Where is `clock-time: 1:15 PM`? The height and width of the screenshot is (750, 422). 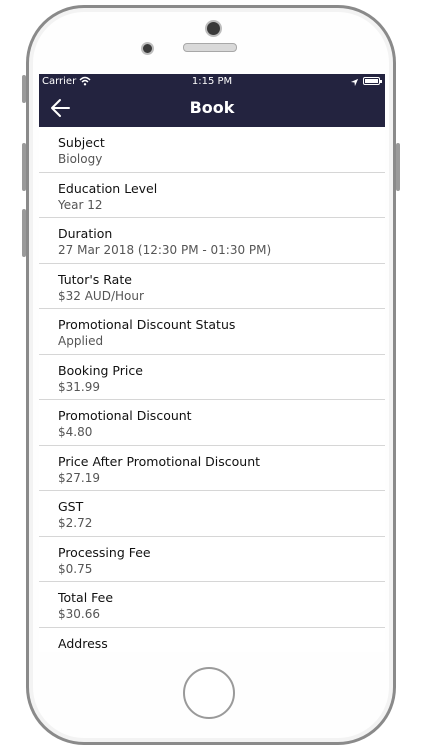
clock-time: 1:15 PM is located at coordinates (212, 81).